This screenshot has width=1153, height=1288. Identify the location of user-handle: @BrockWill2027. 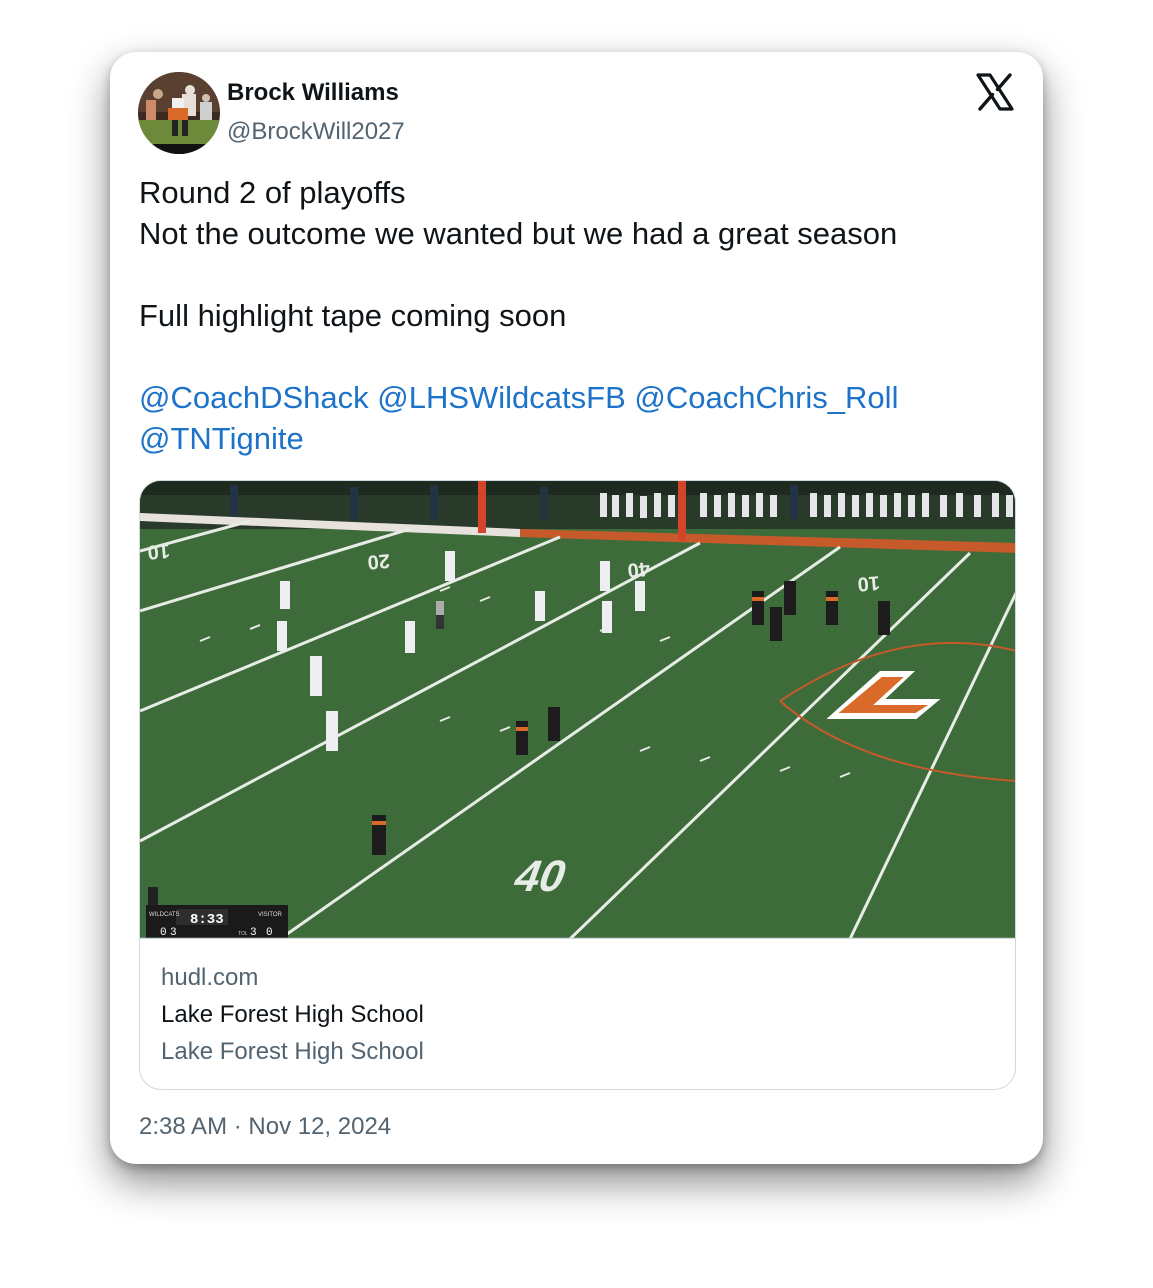
(316, 132).